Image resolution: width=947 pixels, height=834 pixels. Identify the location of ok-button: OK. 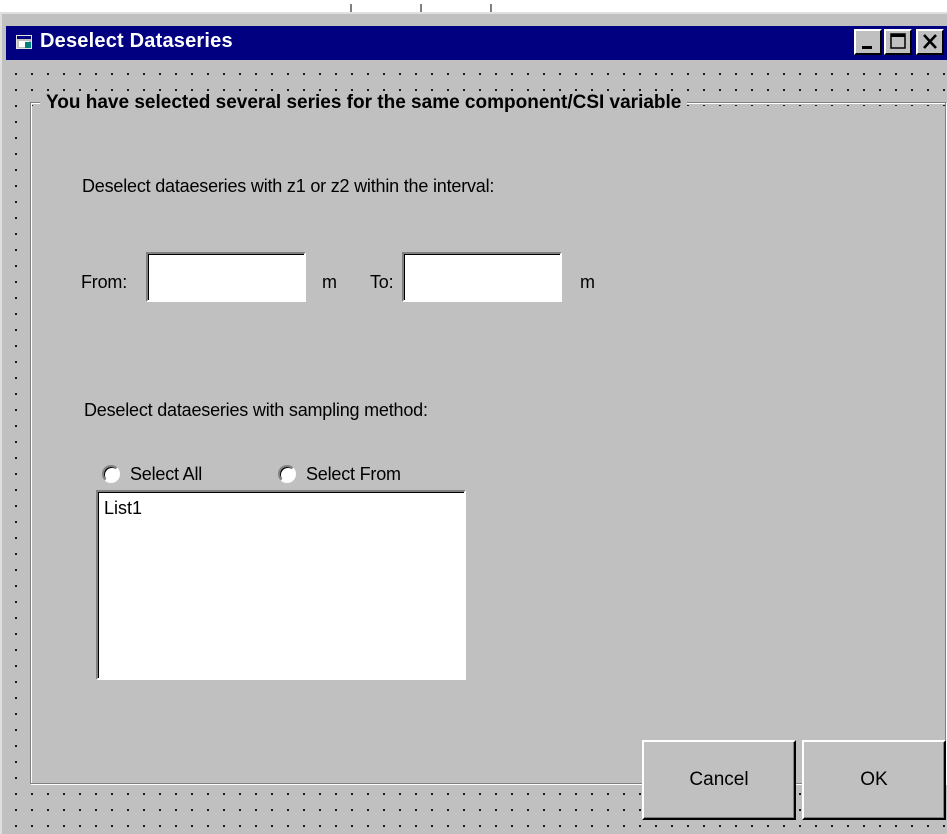
(874, 780).